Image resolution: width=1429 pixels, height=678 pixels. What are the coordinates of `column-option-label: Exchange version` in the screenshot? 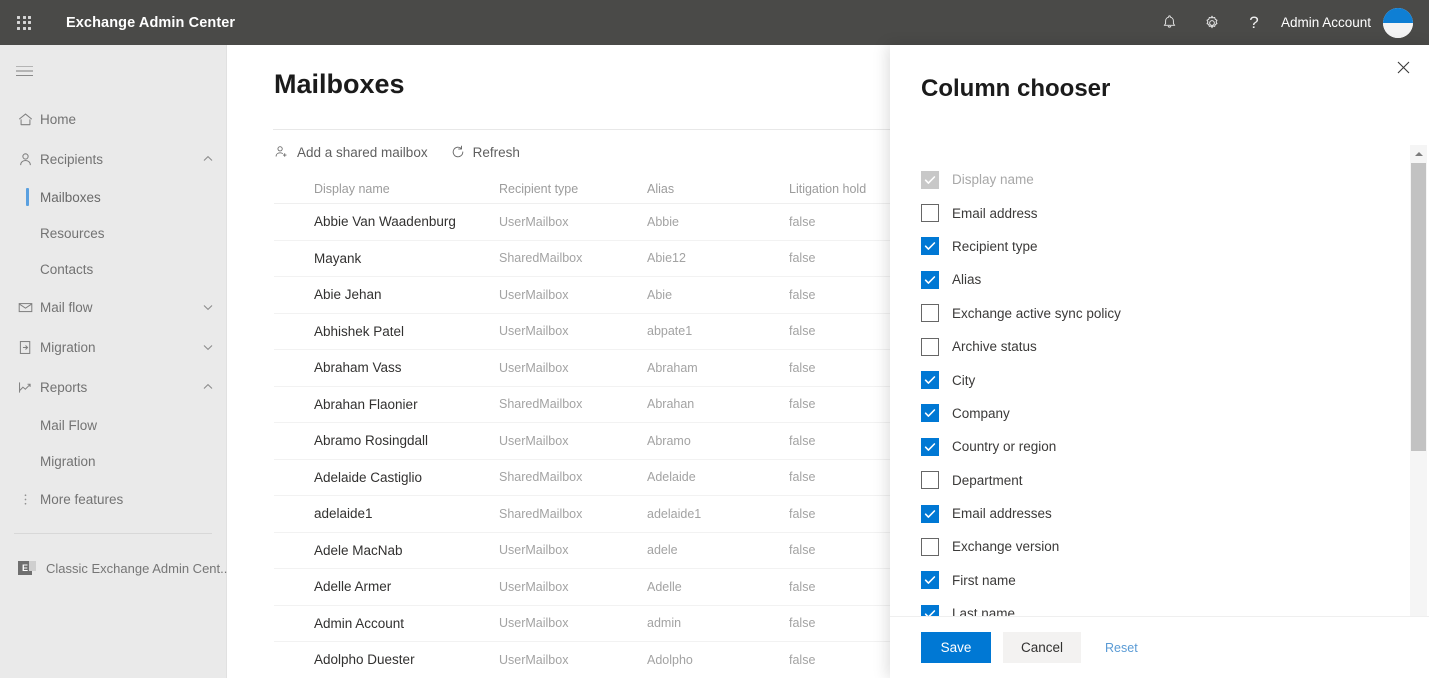 It's located at (1006, 547).